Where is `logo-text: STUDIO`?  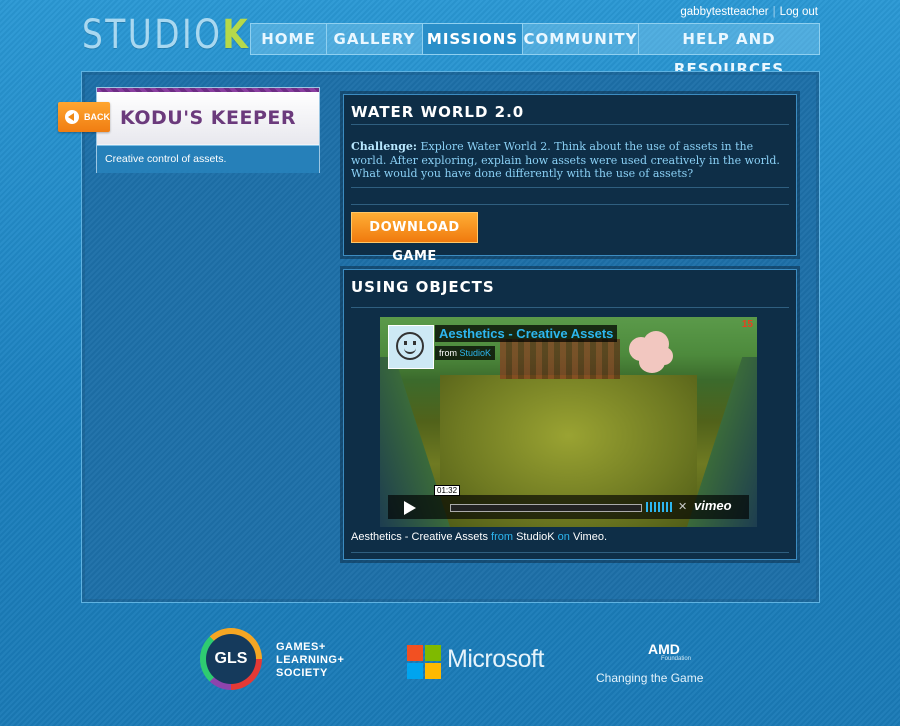 logo-text: STUDIO is located at coordinates (152, 35).